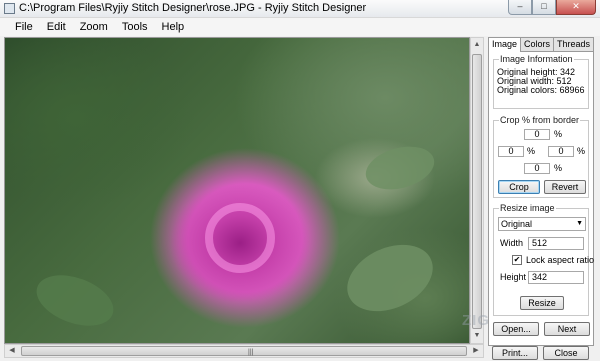 Image resolution: width=600 pixels, height=361 pixels. Describe the element at coordinates (519, 187) in the screenshot. I see `crop-button: Crop` at that location.